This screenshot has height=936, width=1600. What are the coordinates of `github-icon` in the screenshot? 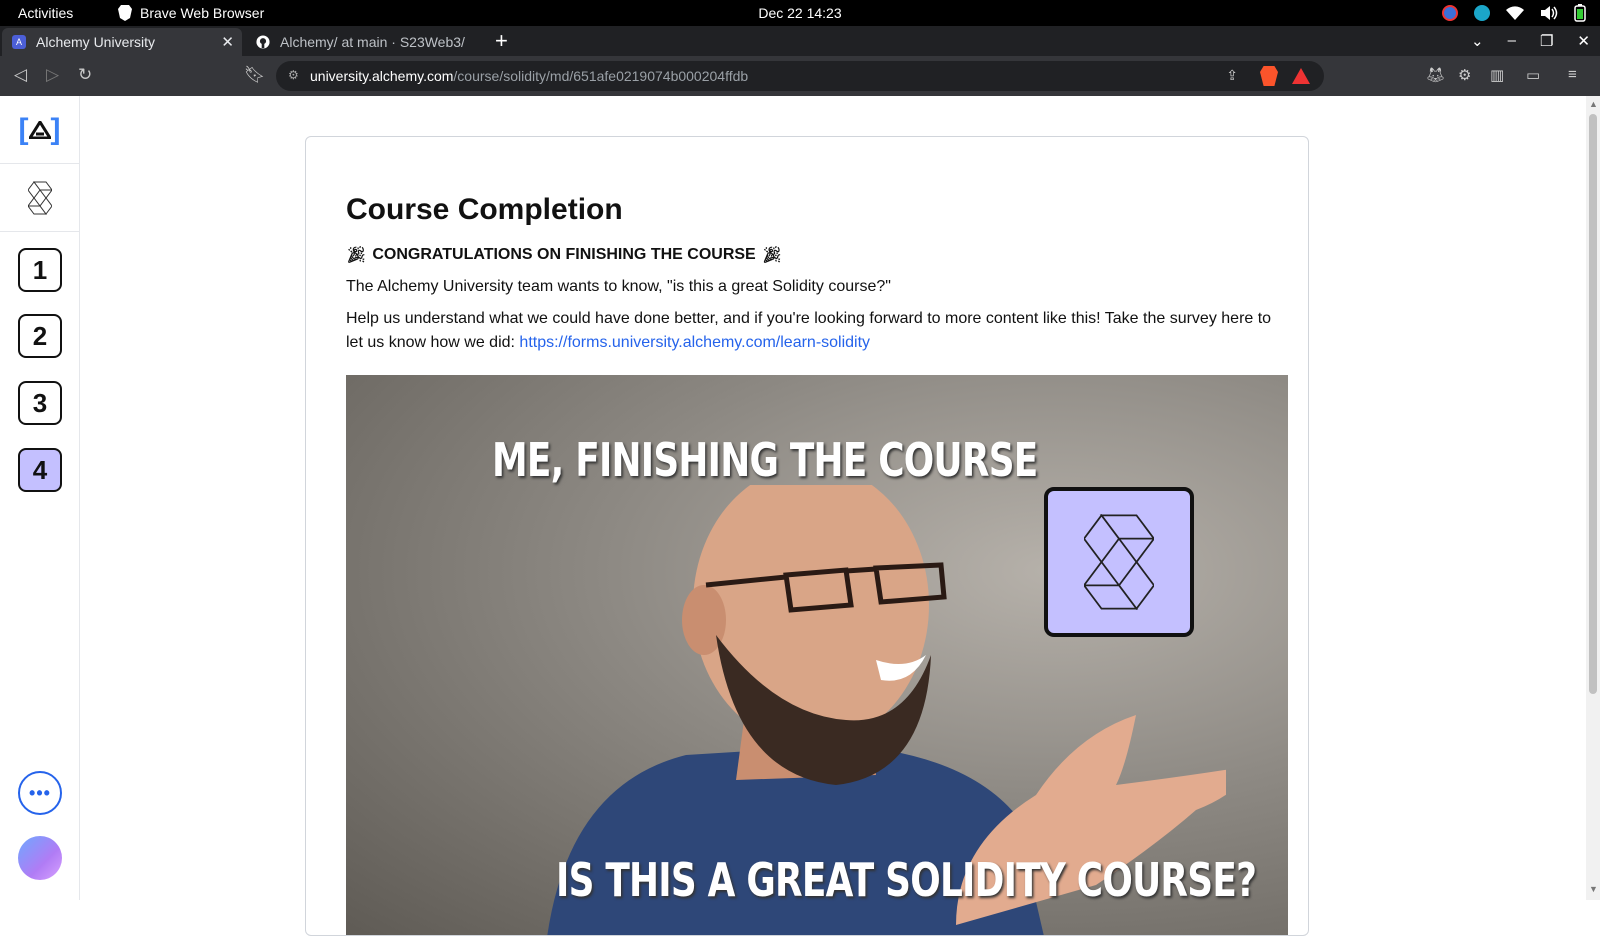 It's located at (263, 42).